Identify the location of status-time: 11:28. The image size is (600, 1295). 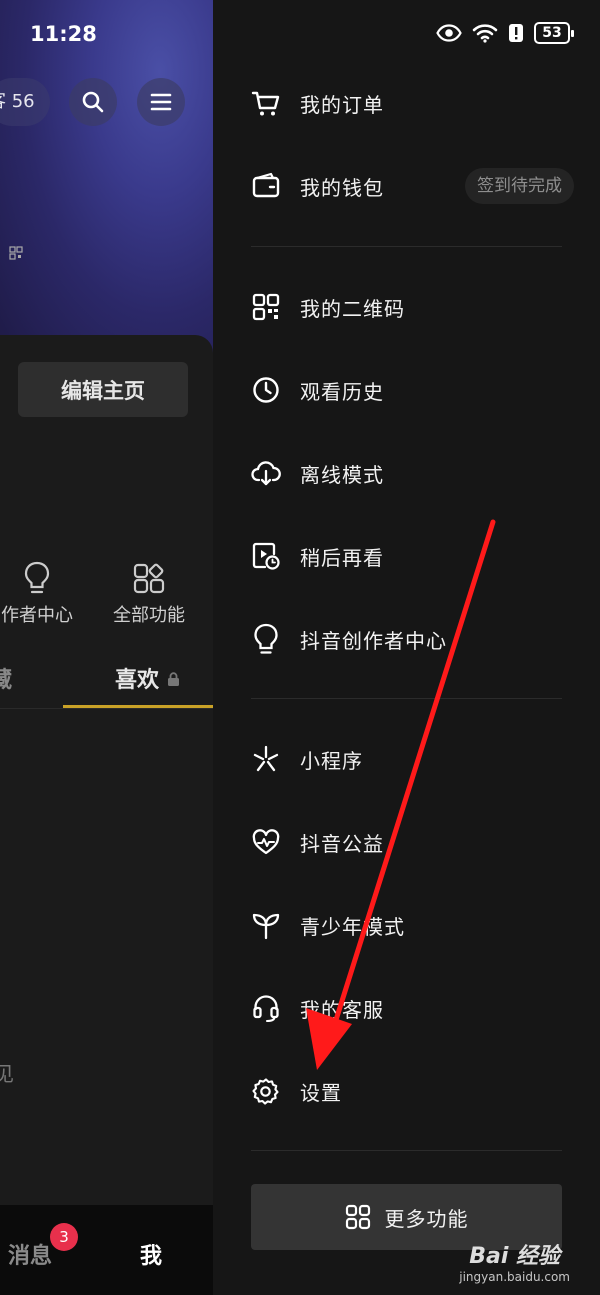
(63, 34).